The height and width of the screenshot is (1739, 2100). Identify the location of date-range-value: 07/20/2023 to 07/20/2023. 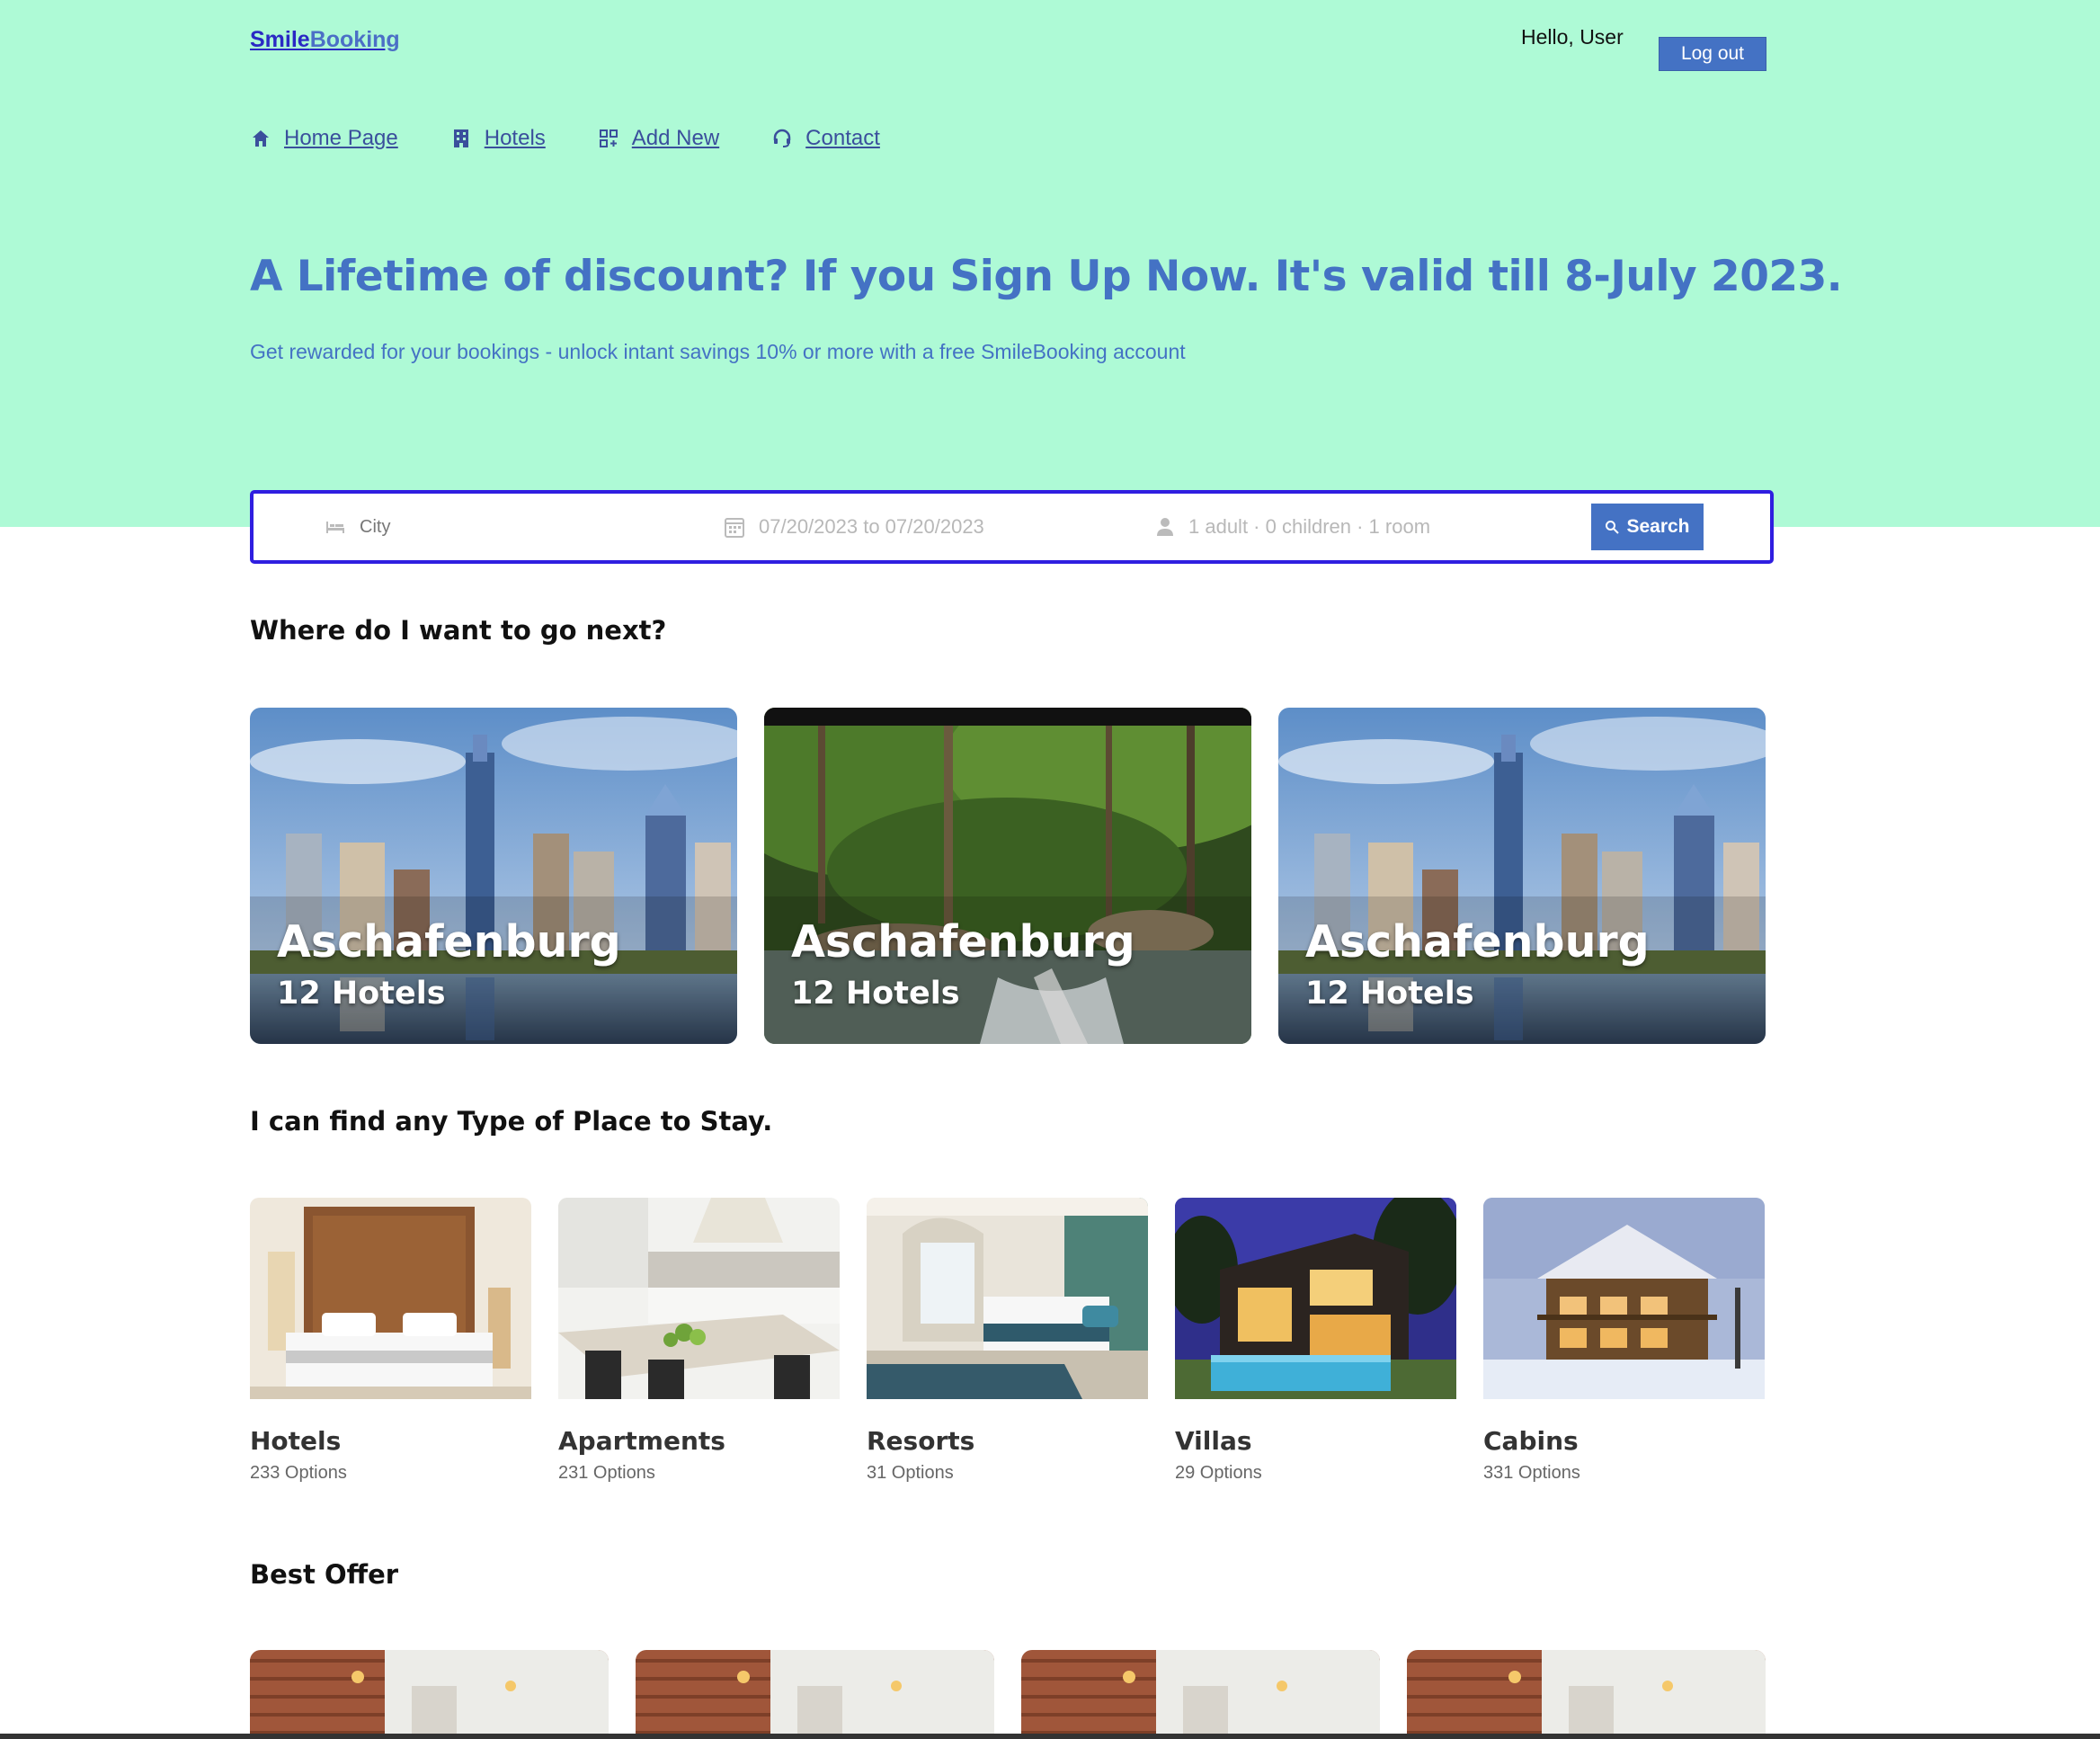
(871, 527).